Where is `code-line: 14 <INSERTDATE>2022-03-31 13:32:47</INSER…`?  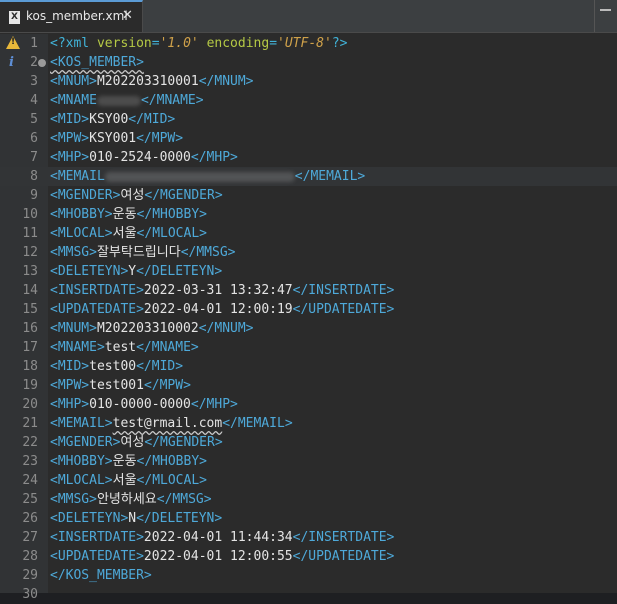 code-line: 14 <INSERTDATE>2022-03-31 13:32:47</INSER… is located at coordinates (308, 290).